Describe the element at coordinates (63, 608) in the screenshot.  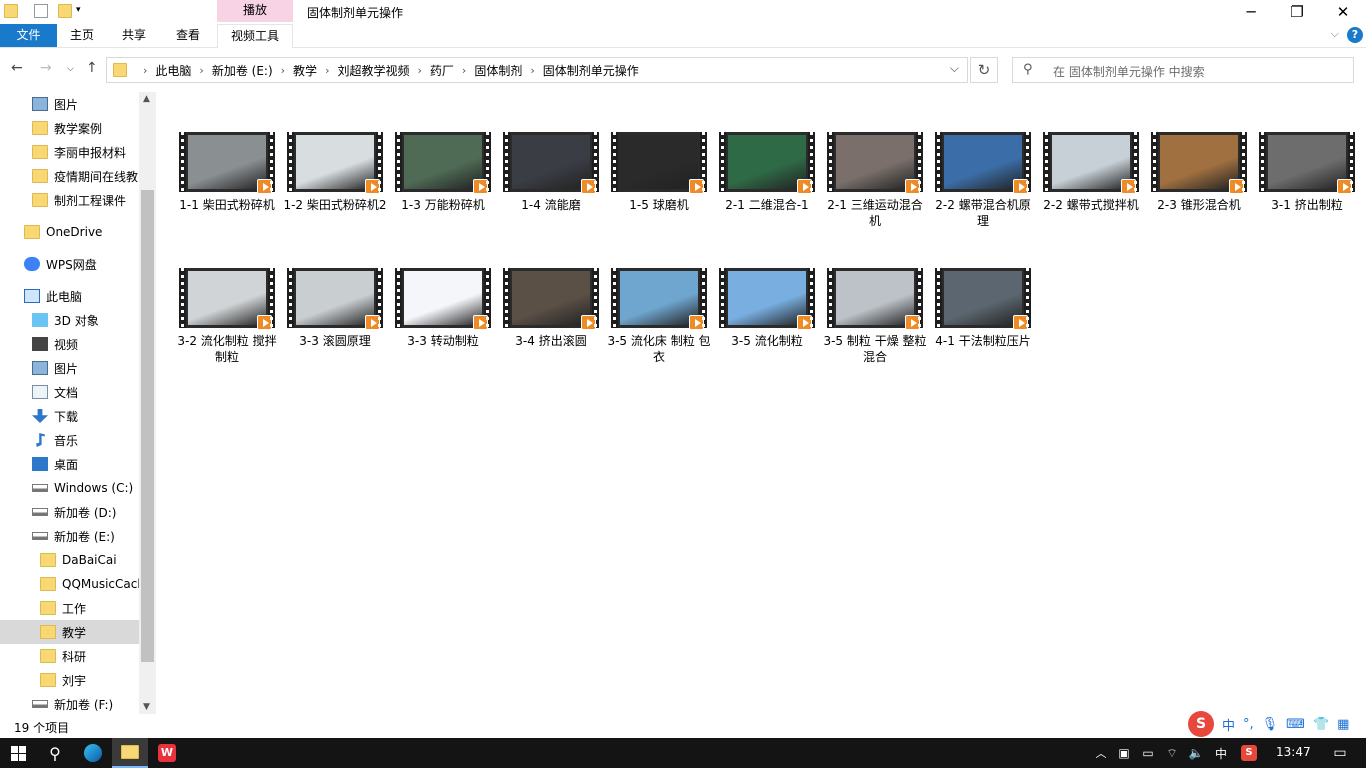
I see `sidebar-item: 工作` at that location.